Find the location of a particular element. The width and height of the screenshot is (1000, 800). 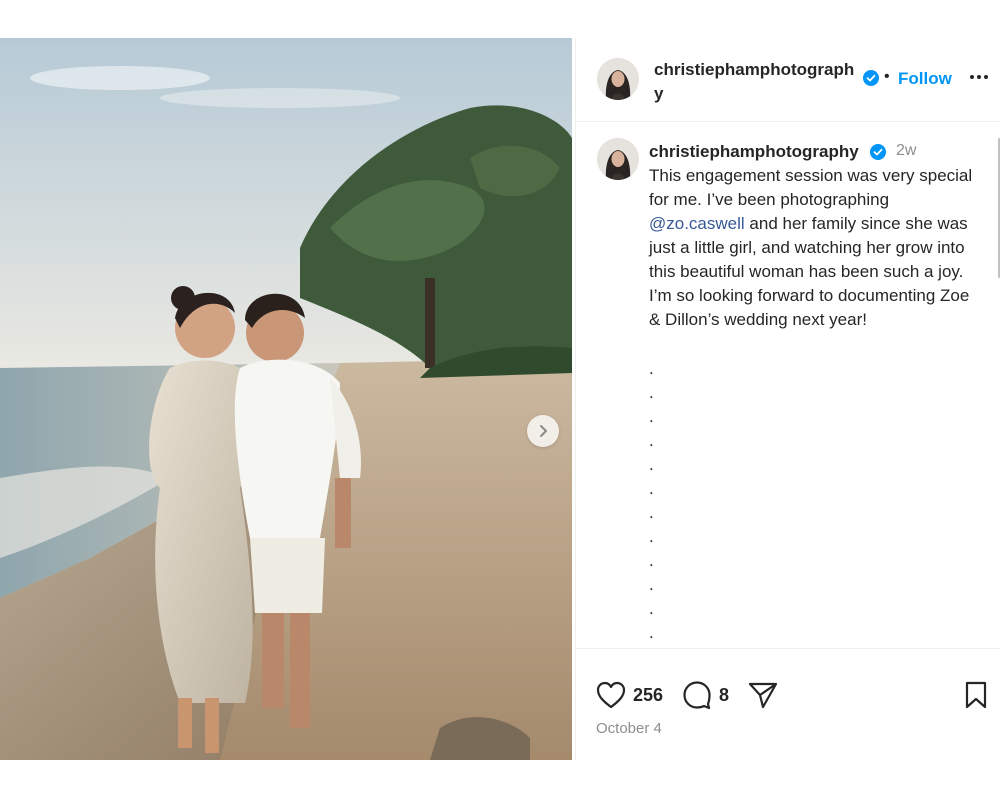

next-photo-button is located at coordinates (543, 431).